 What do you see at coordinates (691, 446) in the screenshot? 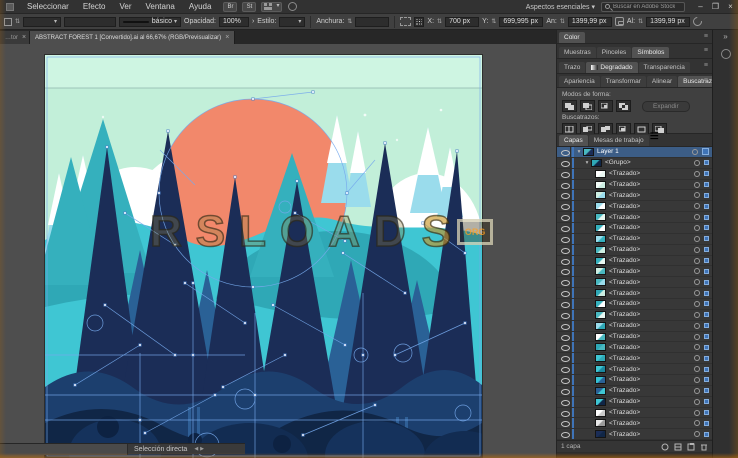
I see `new-layer-icon` at bounding box center [691, 446].